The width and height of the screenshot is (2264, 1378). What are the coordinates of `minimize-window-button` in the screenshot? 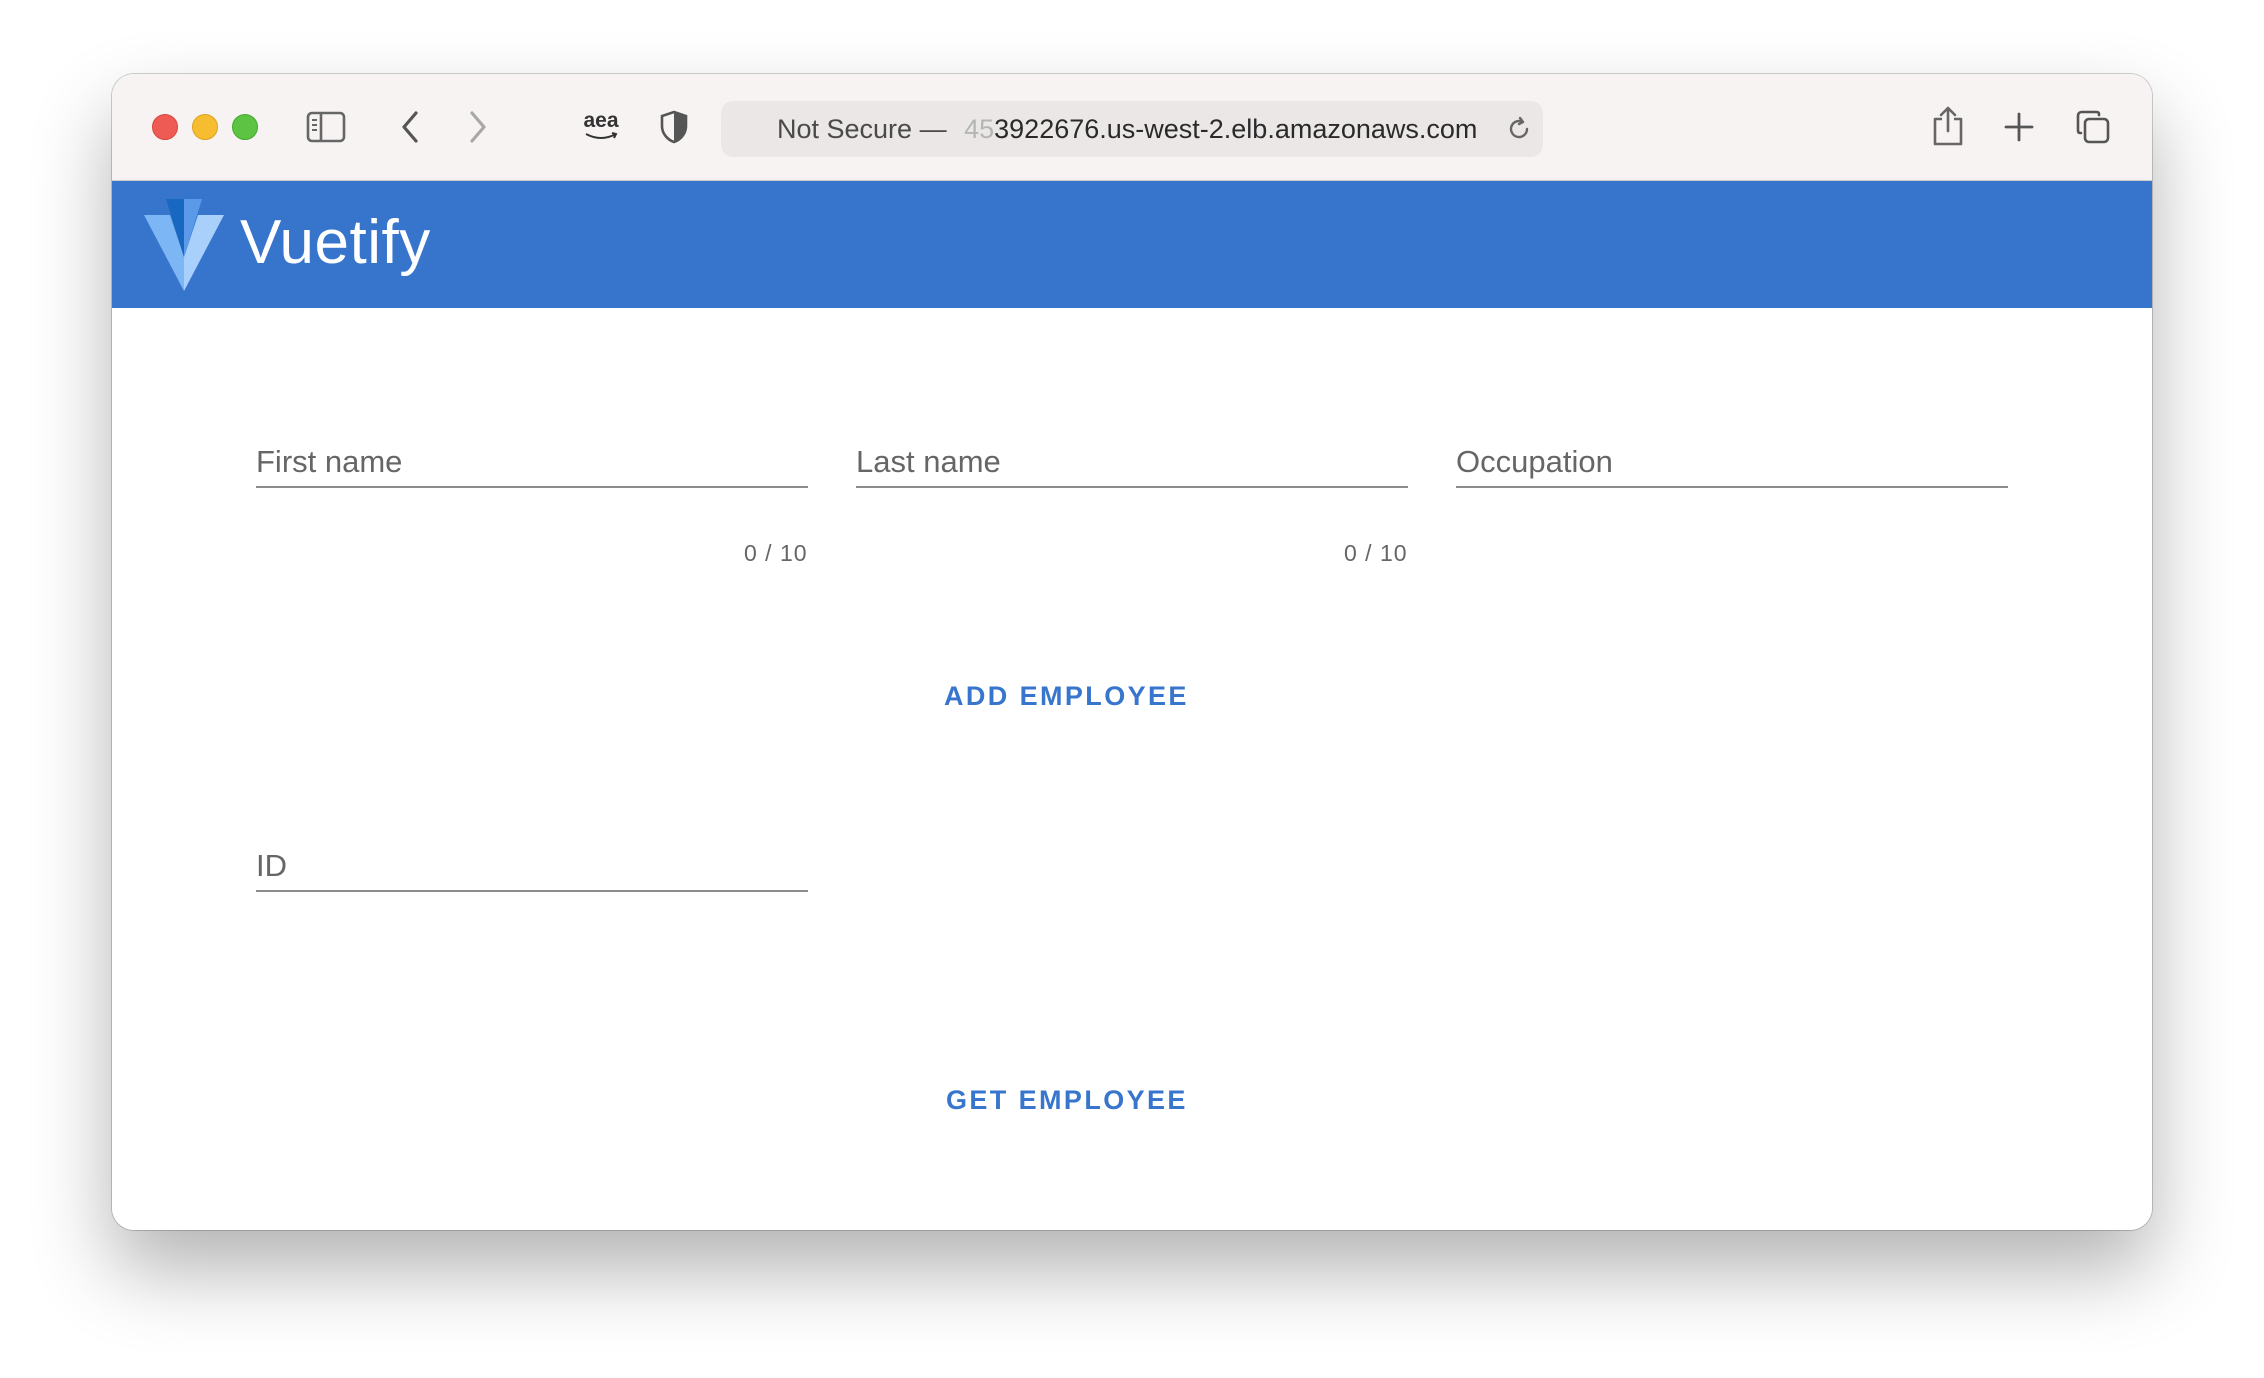 It's located at (205, 127).